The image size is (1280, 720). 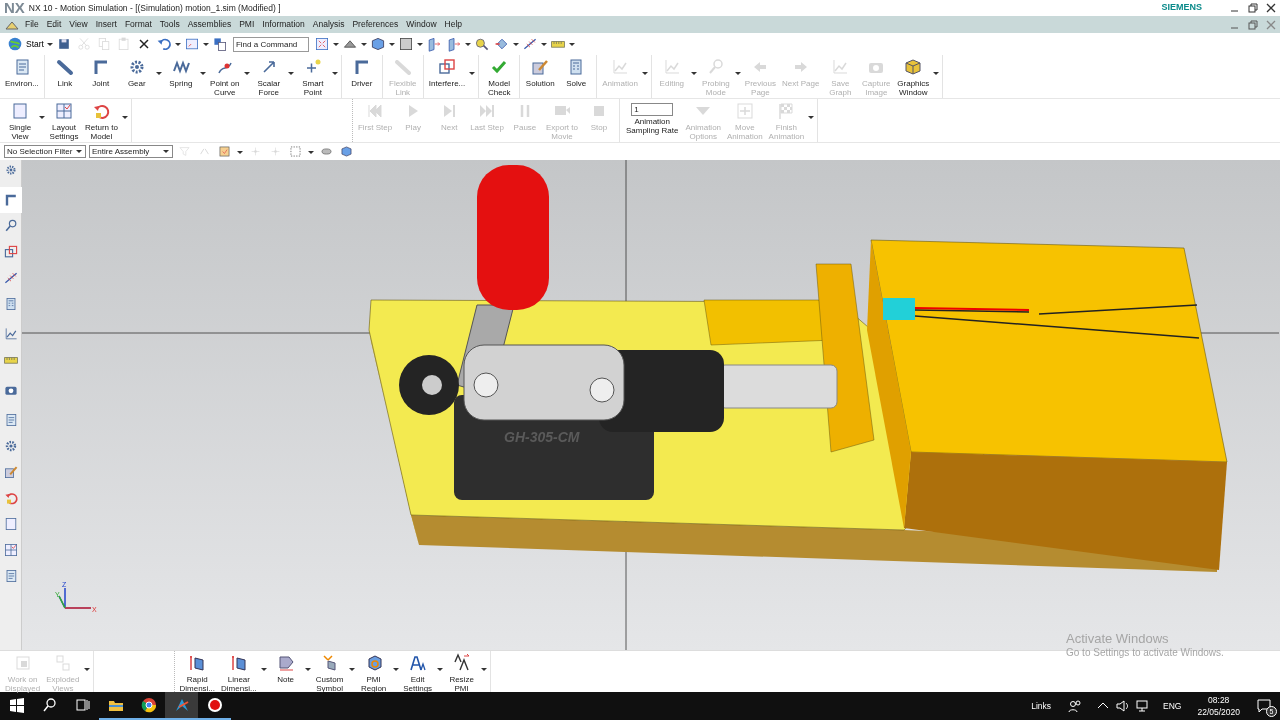 What do you see at coordinates (270, 44) in the screenshot?
I see `search-field: Find a Command` at bounding box center [270, 44].